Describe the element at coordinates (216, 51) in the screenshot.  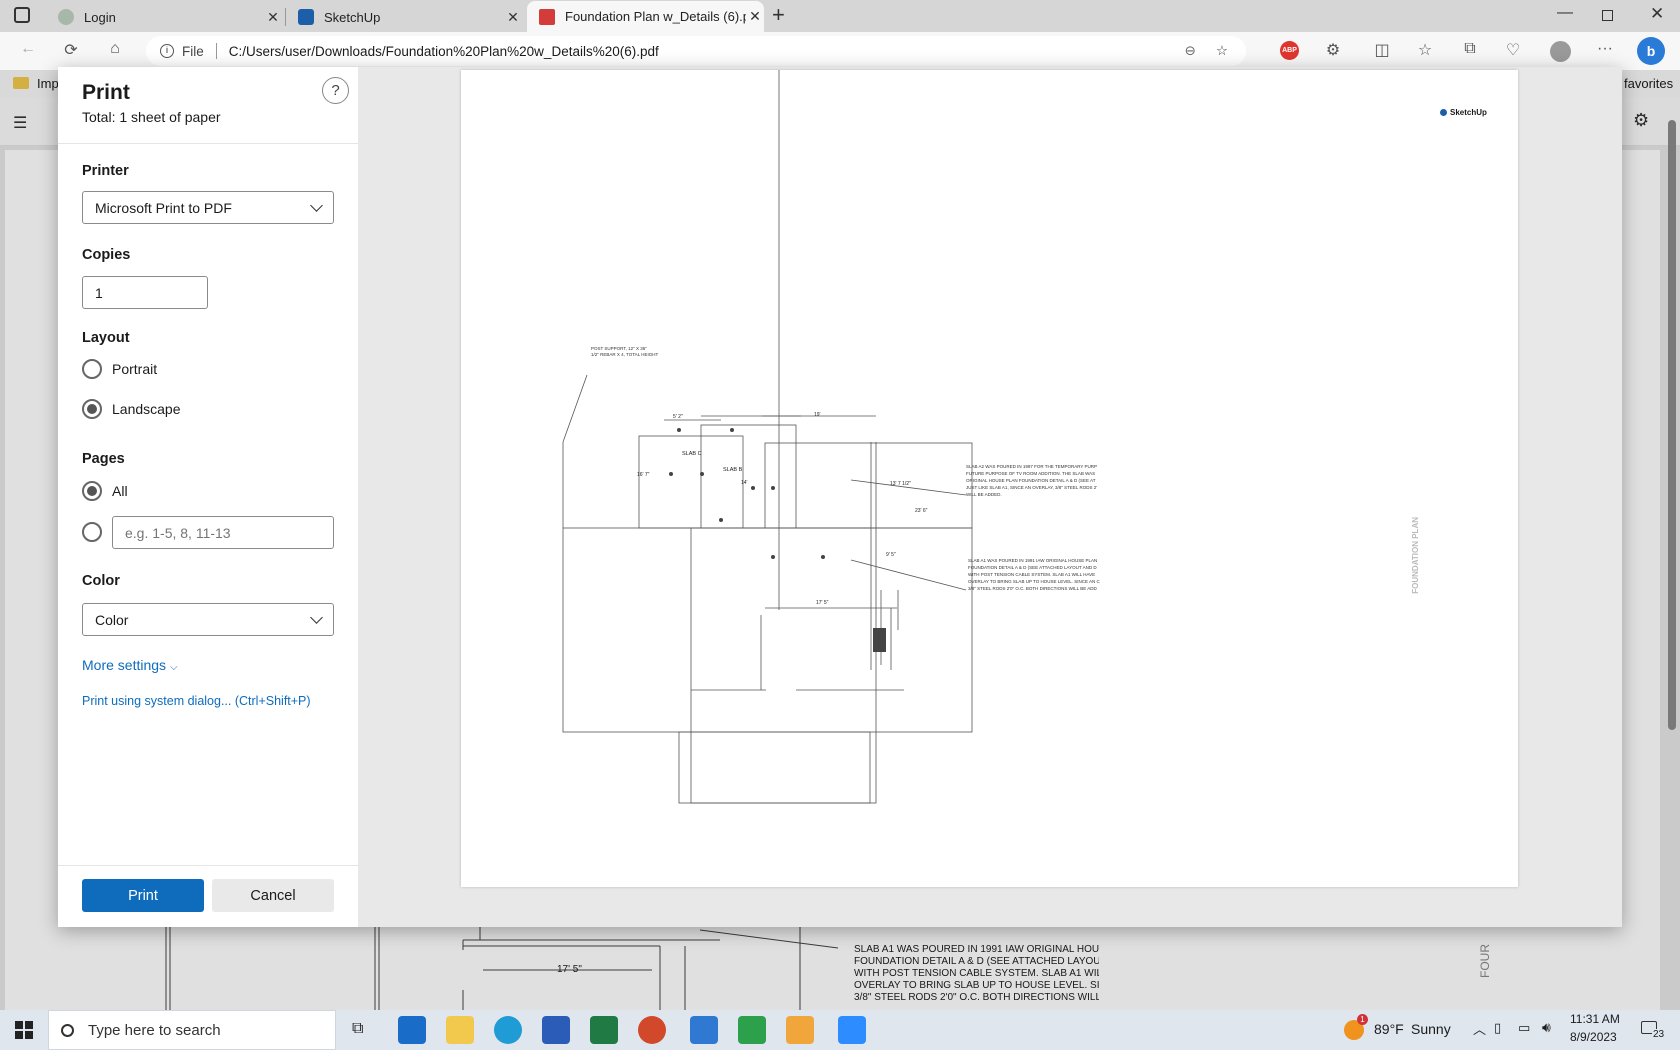
I see `url-divider` at that location.